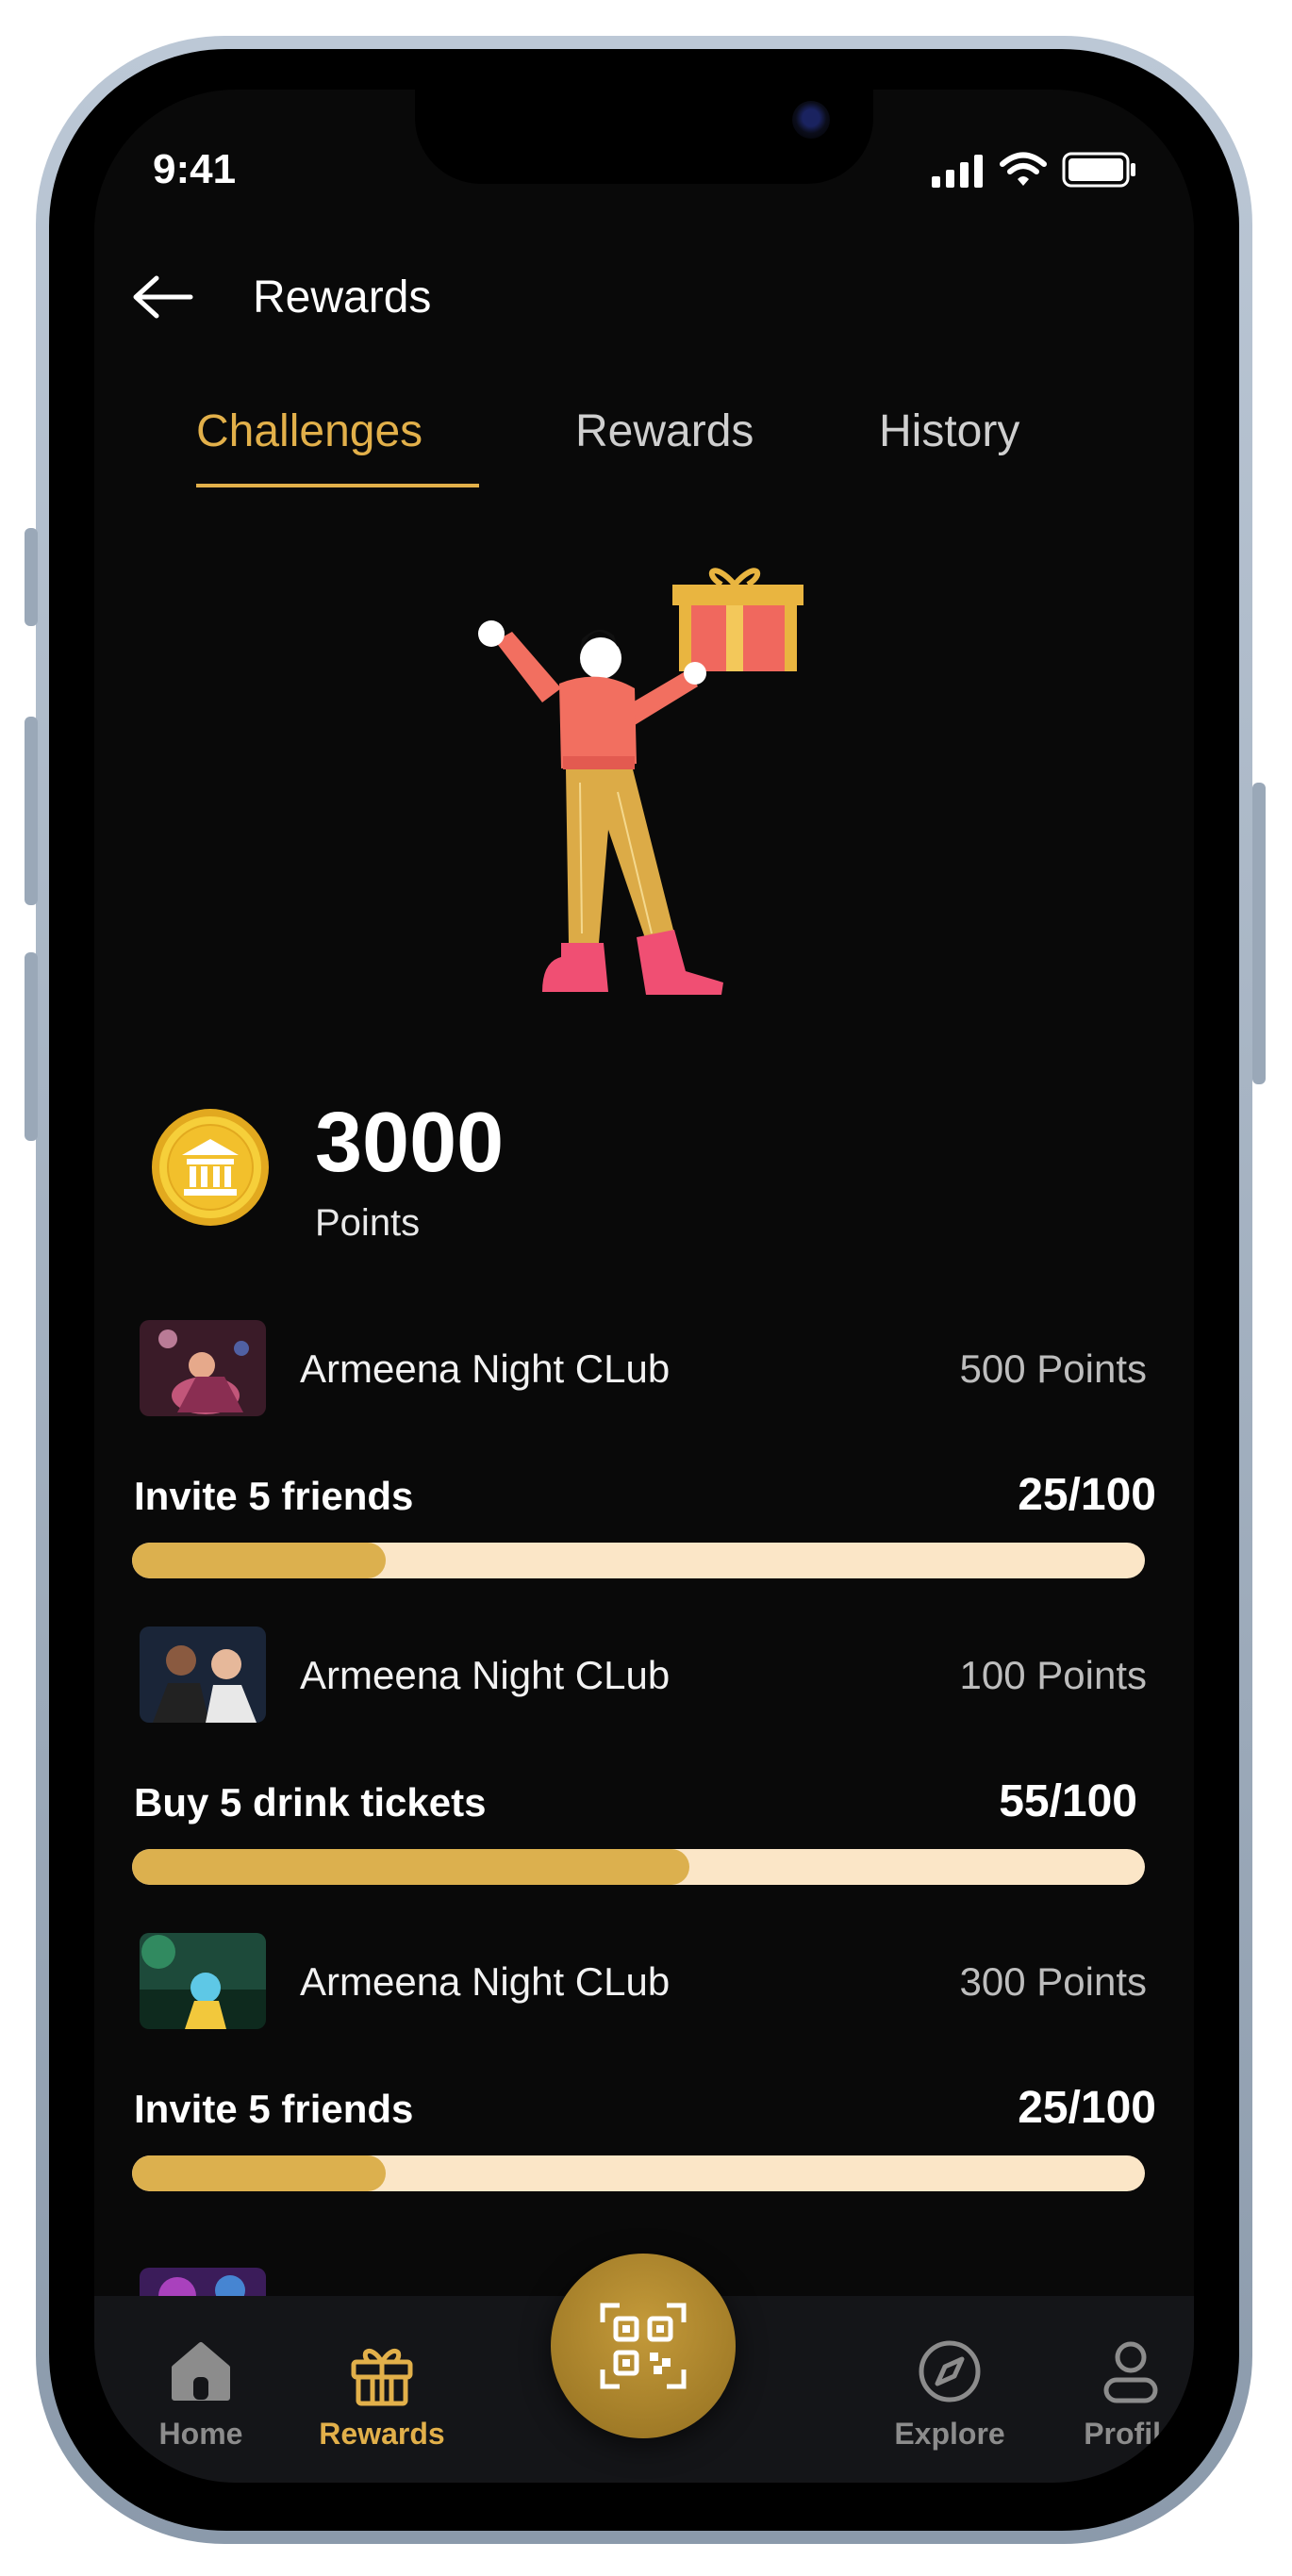 Image resolution: width=1292 pixels, height=2576 pixels. I want to click on wifi-icon, so click(1024, 169).